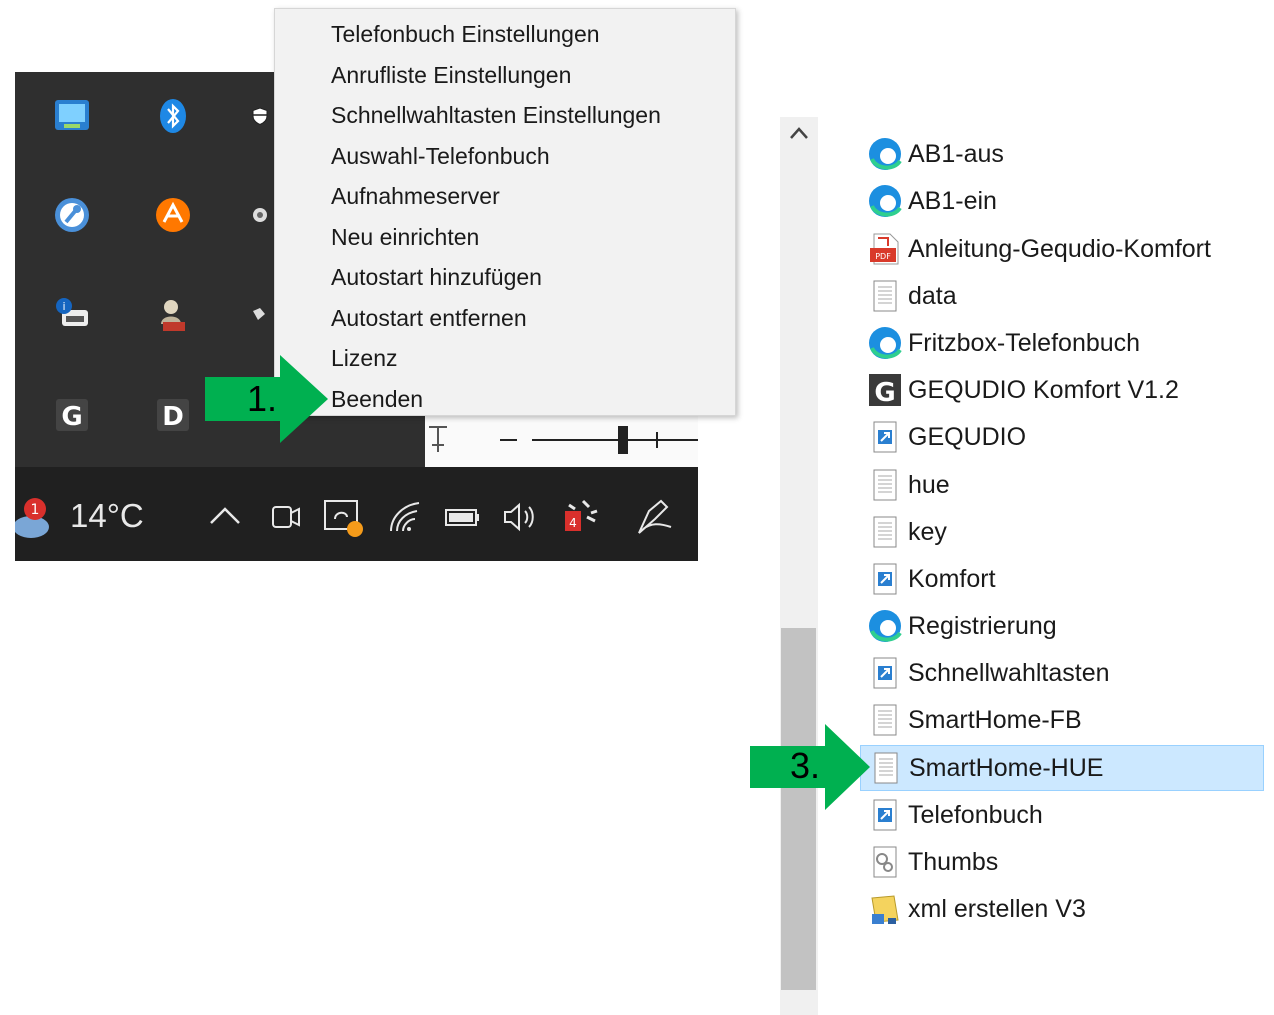 Image resolution: width=1274 pixels, height=1015 pixels. I want to click on weather-badge: 1, so click(35, 510).